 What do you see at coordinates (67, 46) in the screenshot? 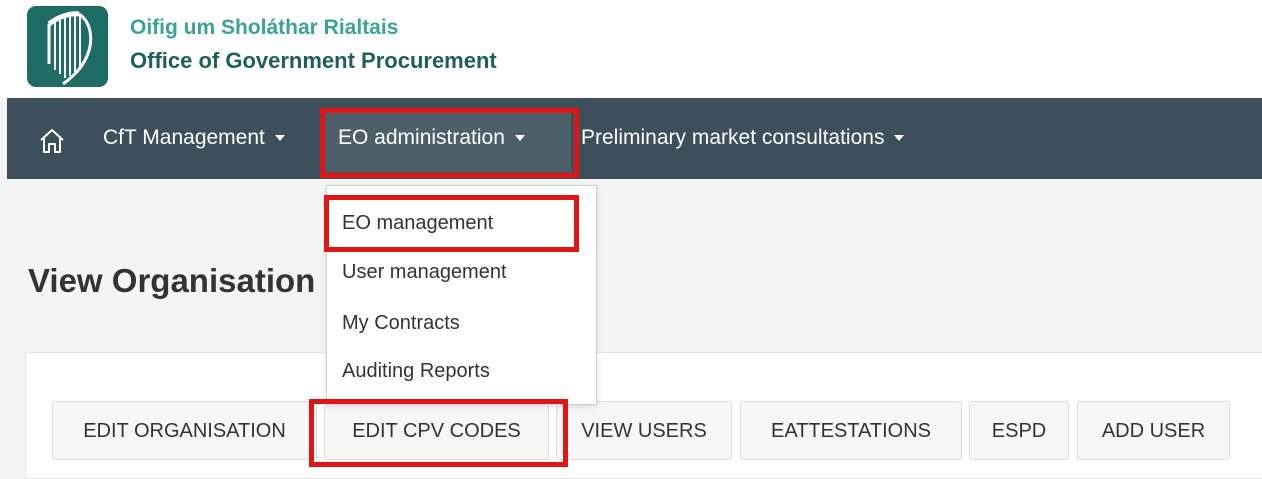
I see `harp-icon` at bounding box center [67, 46].